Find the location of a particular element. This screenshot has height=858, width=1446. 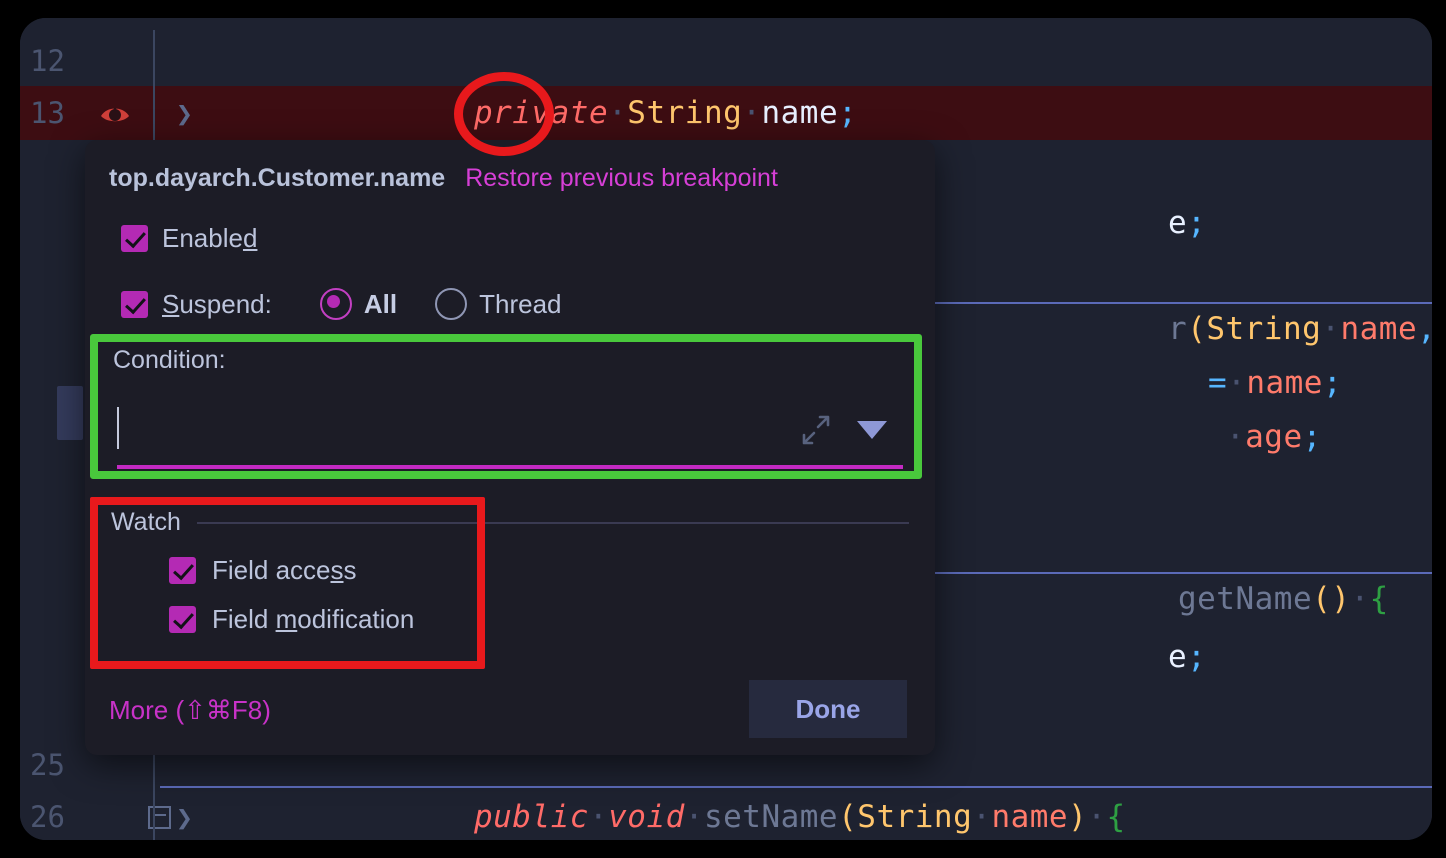

line-number: 25 is located at coordinates (47, 765).